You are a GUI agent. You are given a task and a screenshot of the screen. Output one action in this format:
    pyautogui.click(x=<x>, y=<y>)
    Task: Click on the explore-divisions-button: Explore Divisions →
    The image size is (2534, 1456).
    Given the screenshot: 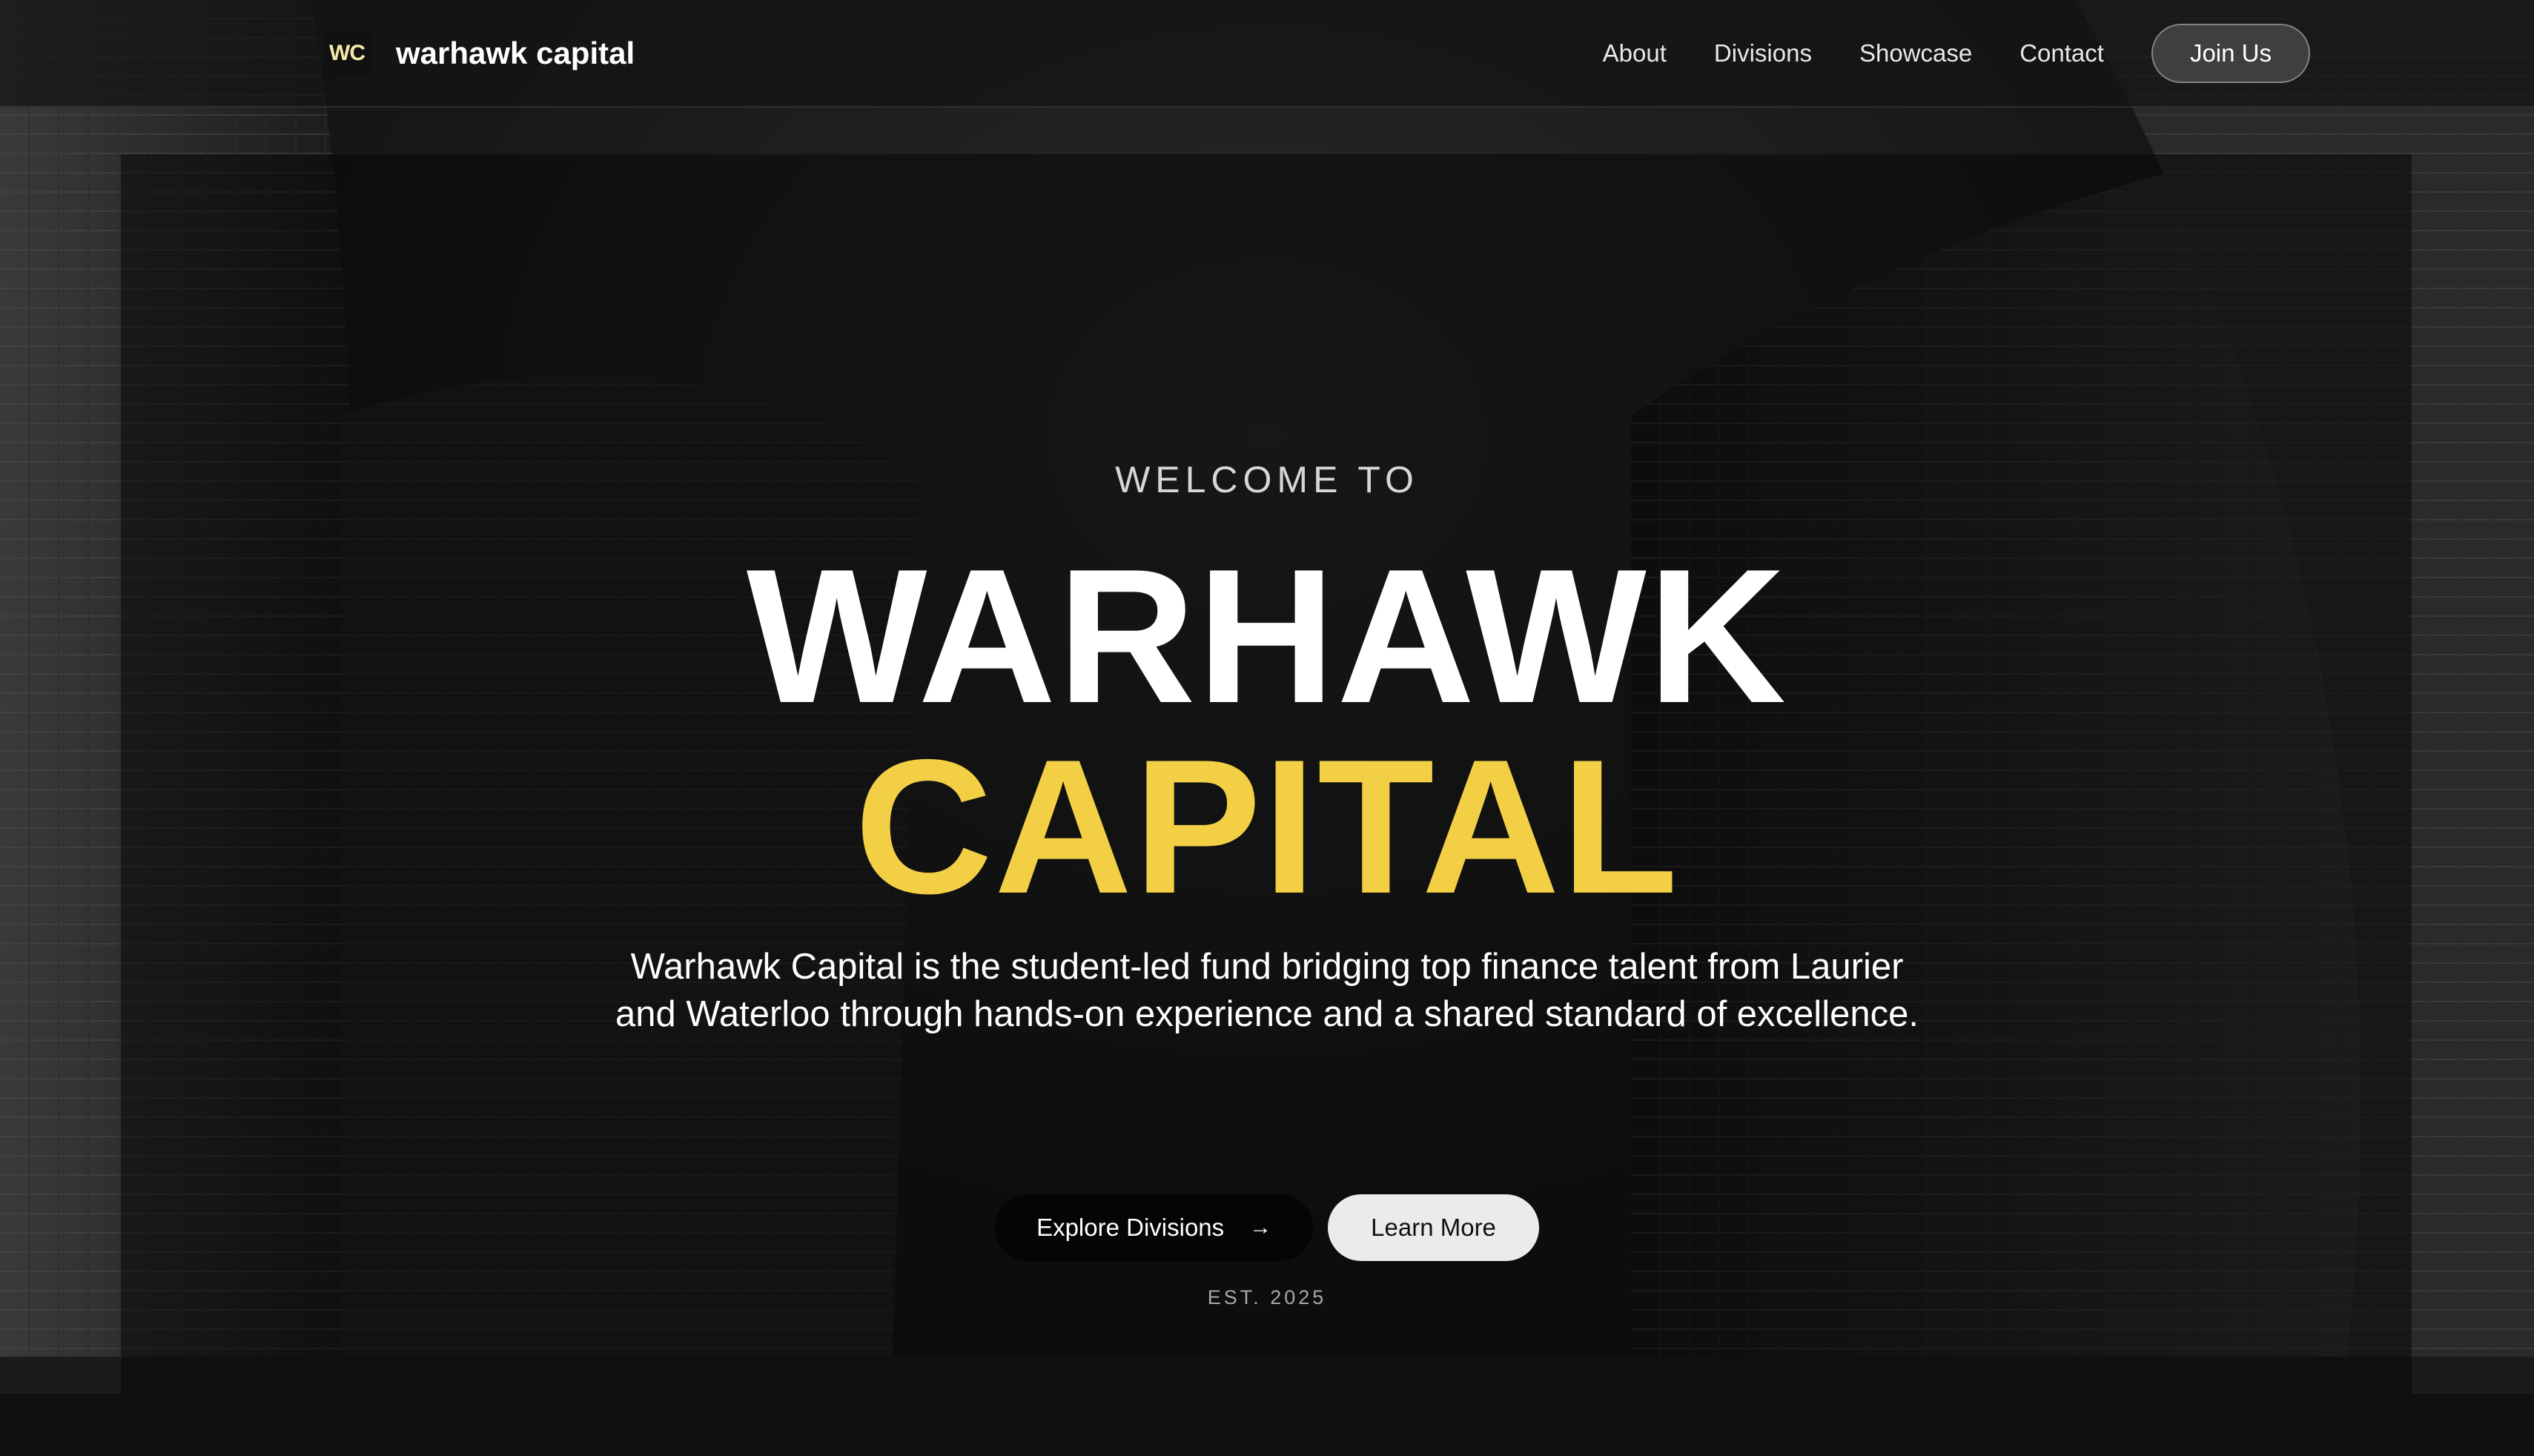 What is the action you would take?
    pyautogui.click(x=1154, y=1227)
    